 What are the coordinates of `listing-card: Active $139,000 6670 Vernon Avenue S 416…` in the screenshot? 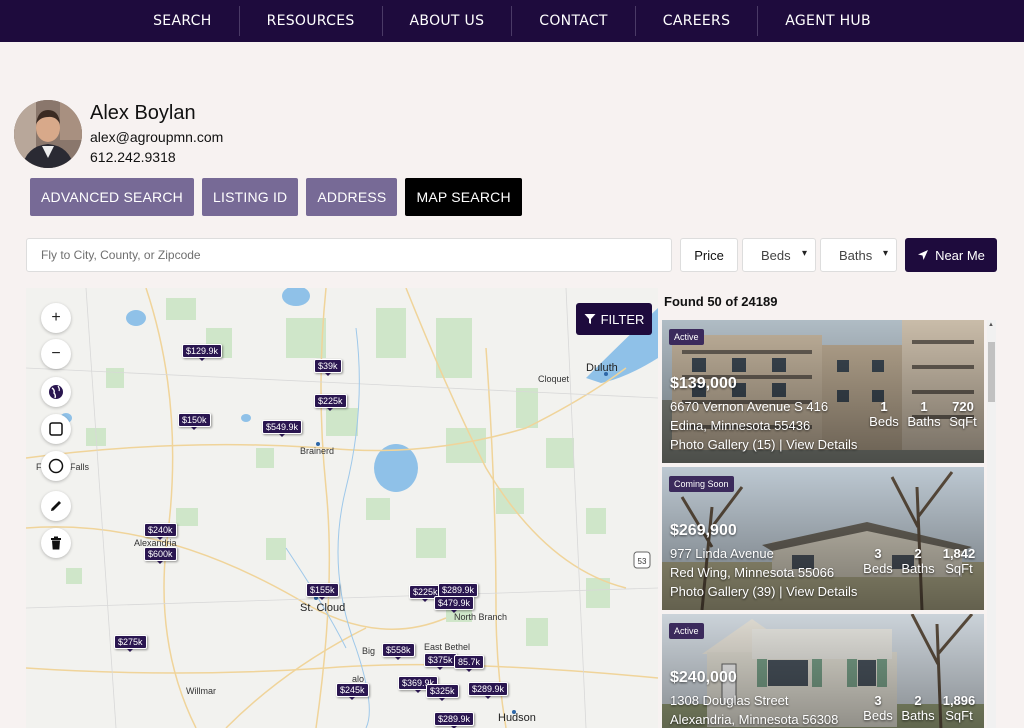 It's located at (823, 391).